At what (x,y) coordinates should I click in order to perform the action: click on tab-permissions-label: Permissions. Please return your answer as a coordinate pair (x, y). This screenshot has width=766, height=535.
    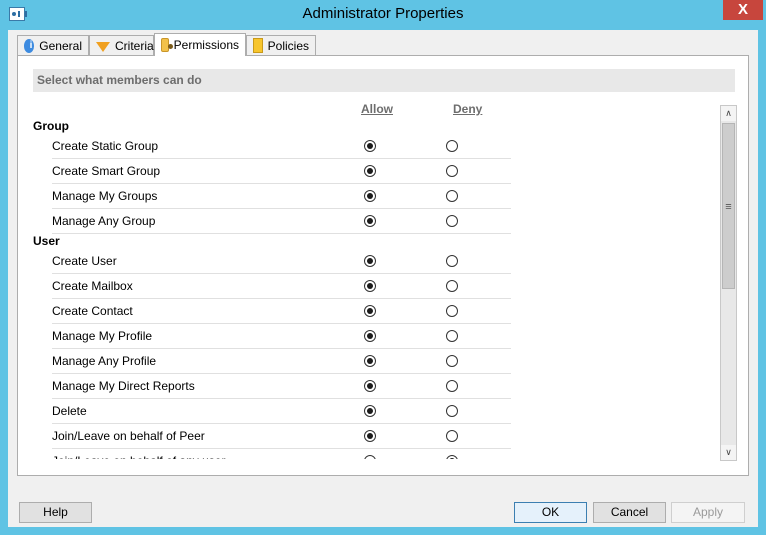
    Looking at the image, I should click on (206, 45).